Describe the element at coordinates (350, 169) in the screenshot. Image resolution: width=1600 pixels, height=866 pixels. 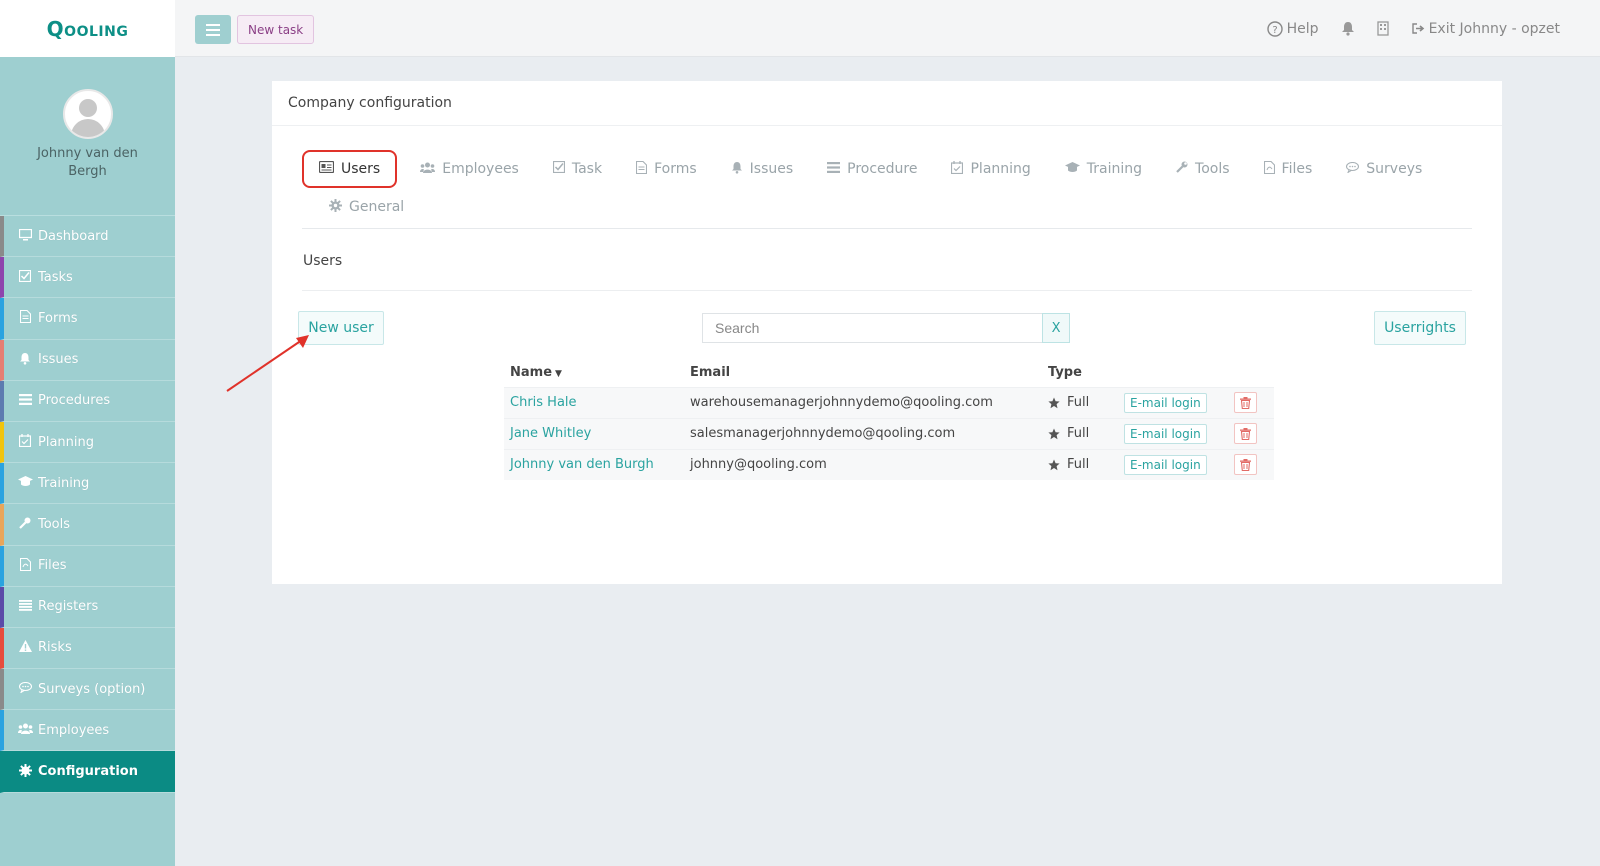
I see `tab-users: Users` at that location.